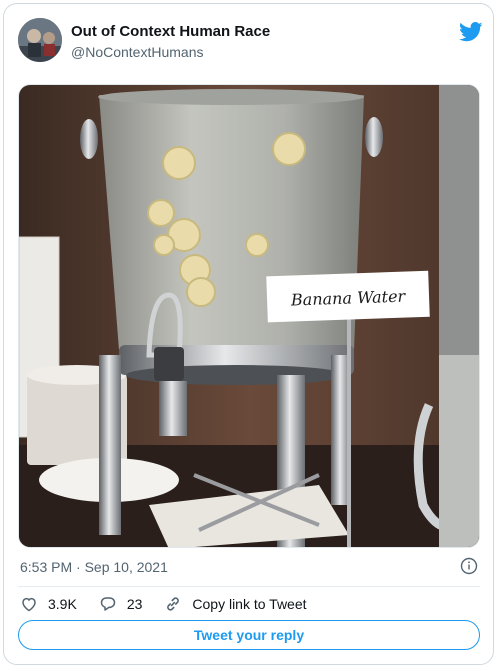 The width and height of the screenshot is (499, 671). I want to click on action-bar: 3.9K 23 Copy link to Tweet, so click(174, 604).